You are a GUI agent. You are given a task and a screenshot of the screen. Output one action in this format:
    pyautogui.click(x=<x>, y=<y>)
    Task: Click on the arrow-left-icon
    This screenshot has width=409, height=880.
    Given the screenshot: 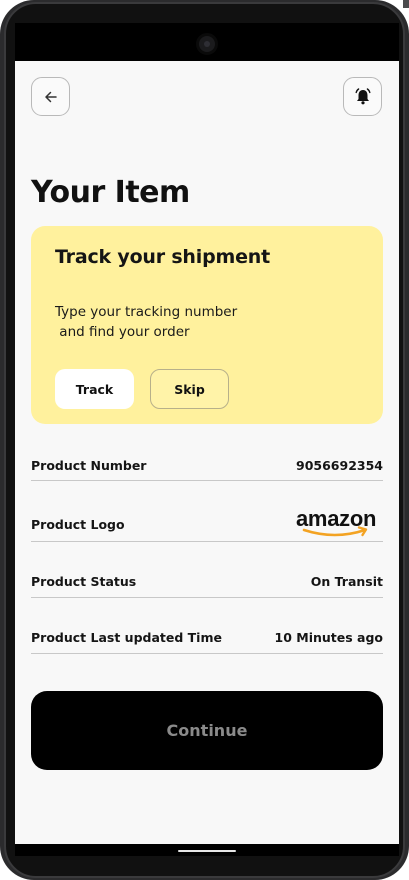 What is the action you would take?
    pyautogui.click(x=50, y=96)
    